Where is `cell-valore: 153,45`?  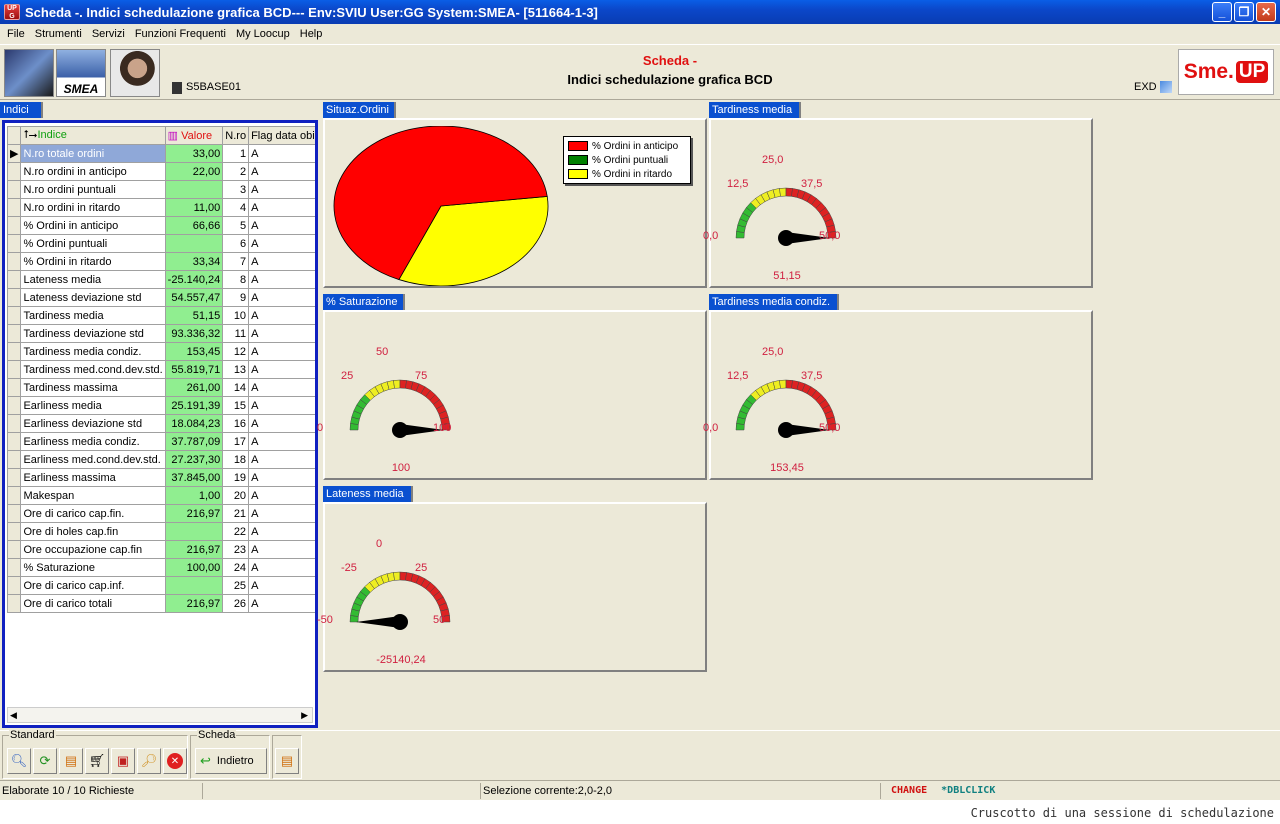 cell-valore: 153,45 is located at coordinates (194, 351).